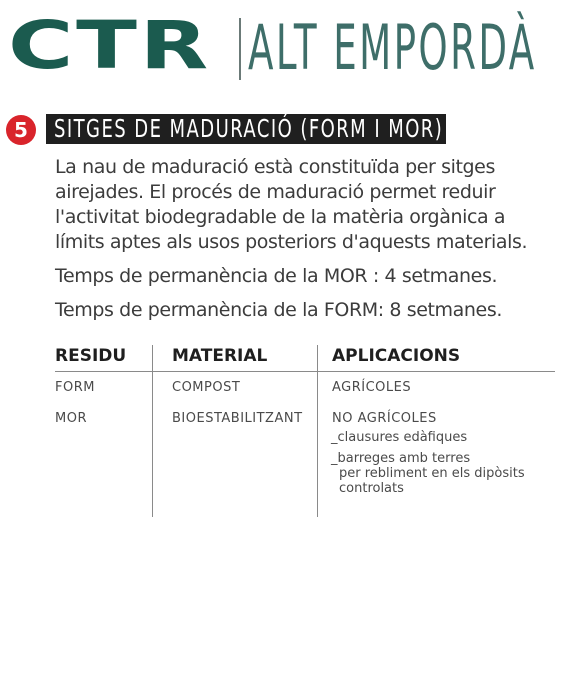 The width and height of the screenshot is (561, 690). Describe the element at coordinates (91, 356) in the screenshot. I see `column-header-residu: RESIDU` at that location.